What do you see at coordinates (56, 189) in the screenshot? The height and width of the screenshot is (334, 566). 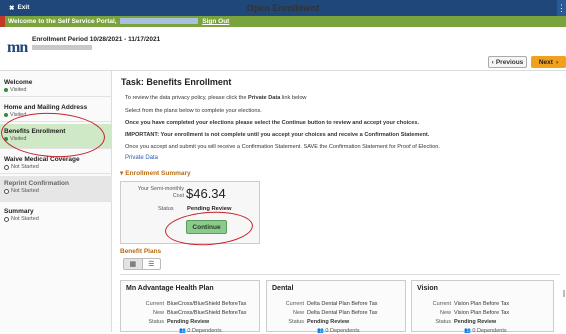 I see `sidebar-item-reprint-confirmation: Reprint Confirmation Not Started` at bounding box center [56, 189].